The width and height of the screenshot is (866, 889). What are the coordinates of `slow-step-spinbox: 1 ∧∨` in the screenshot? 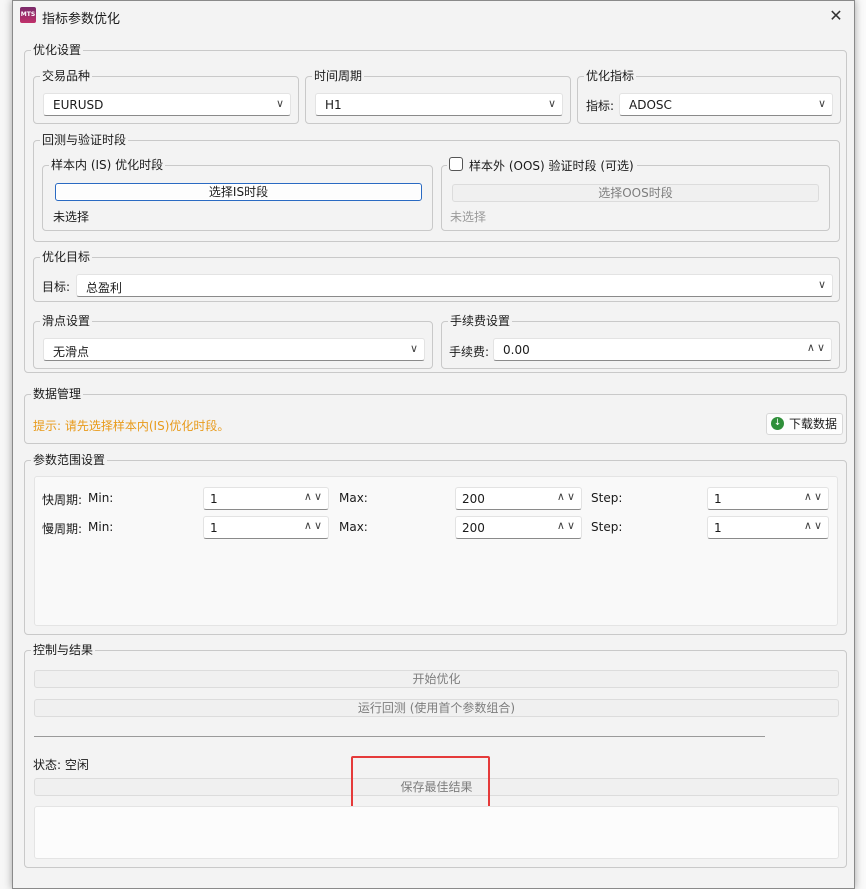 It's located at (768, 527).